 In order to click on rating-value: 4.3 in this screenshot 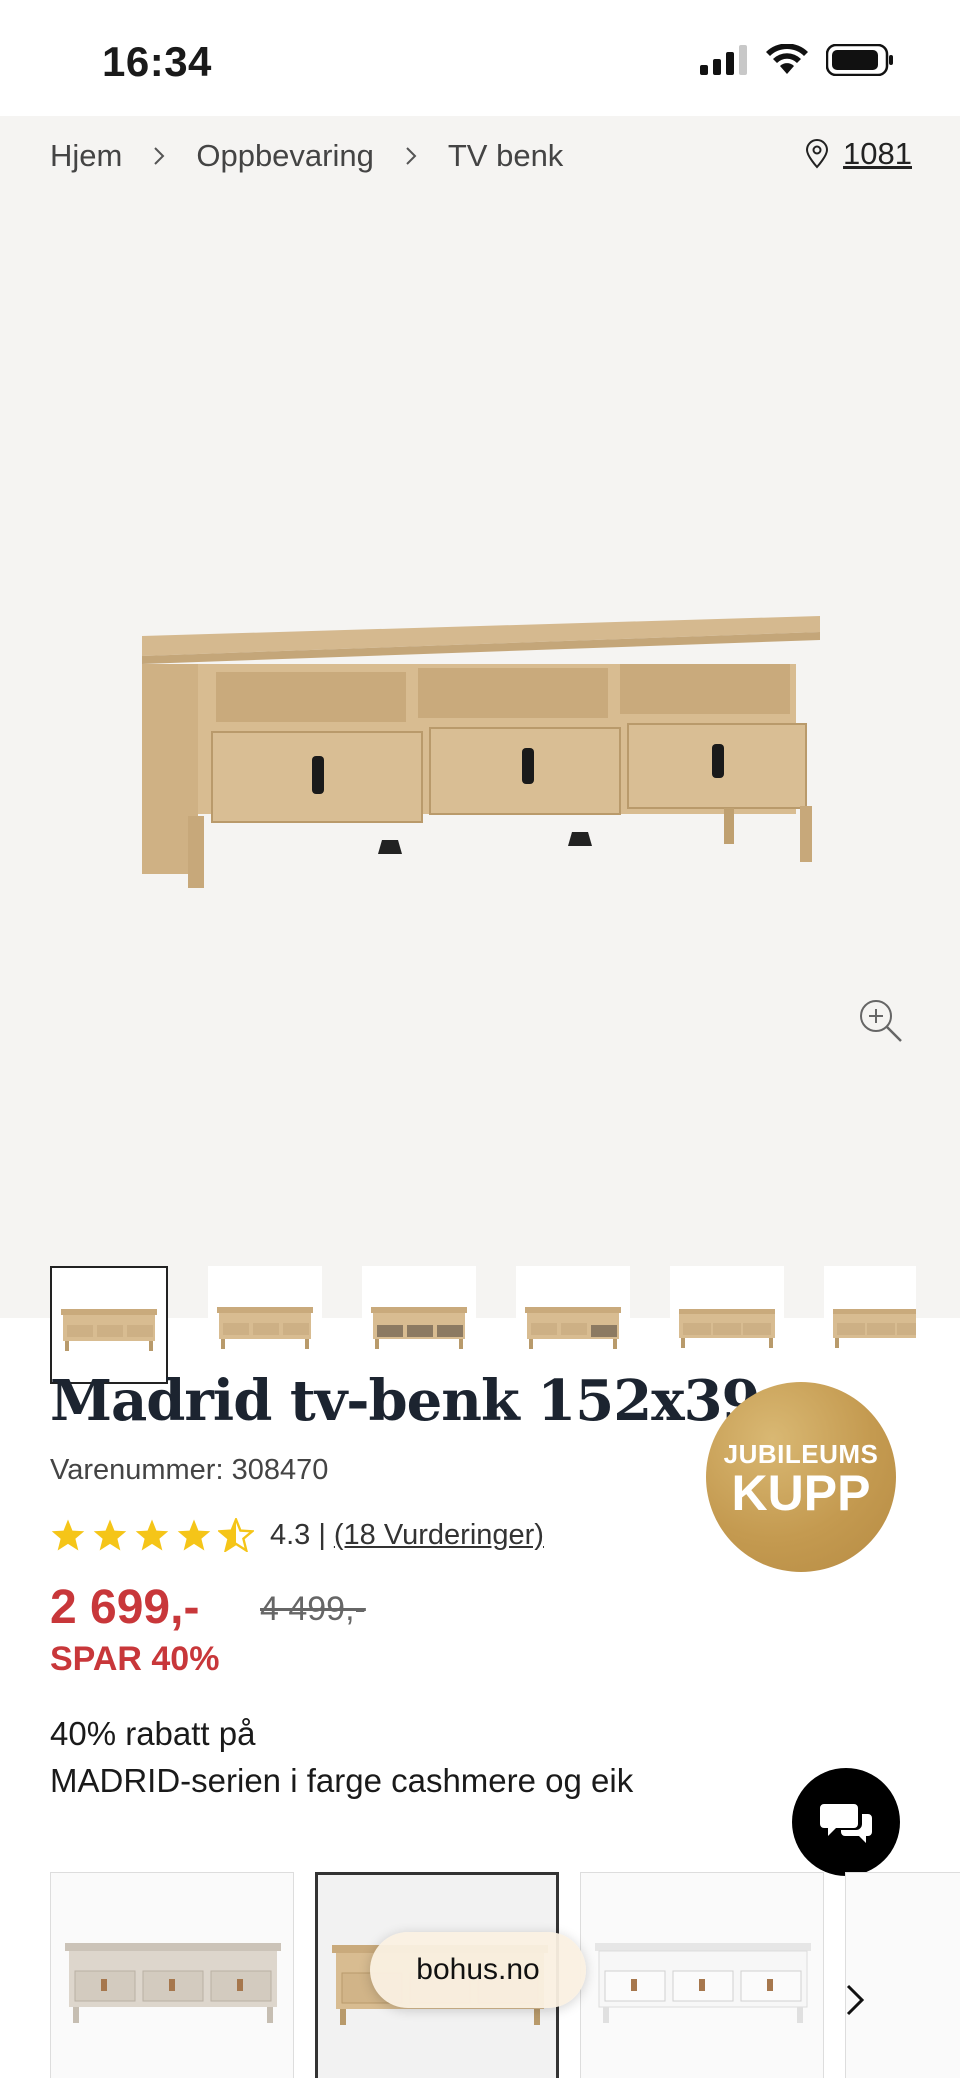, I will do `click(290, 1534)`.